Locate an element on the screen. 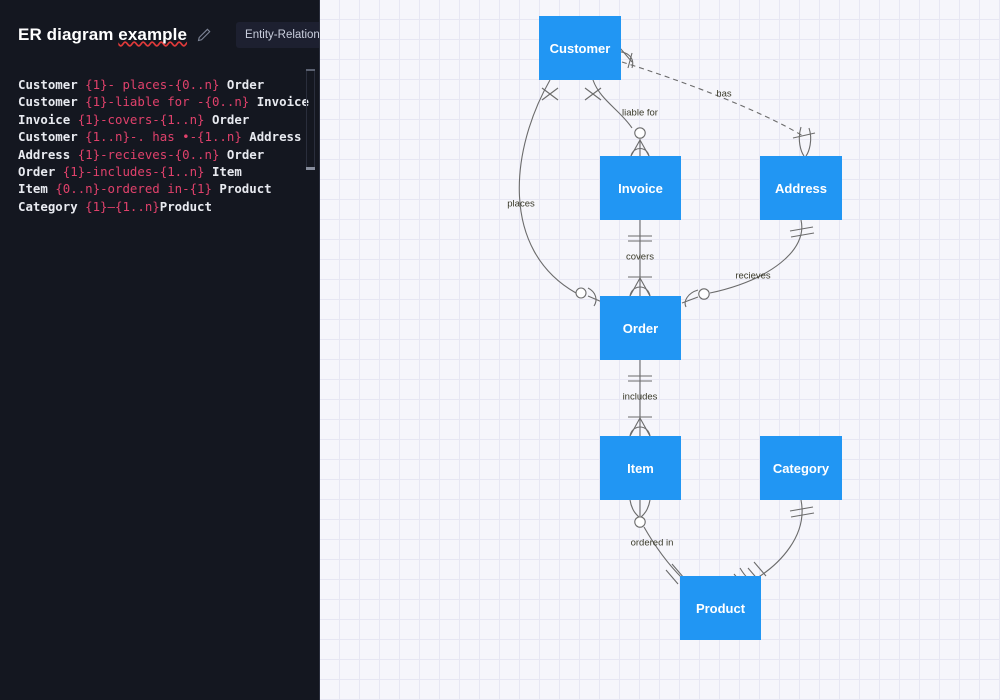 The image size is (1000, 700). code-relation: {1}- places-{0..n} is located at coordinates (152, 84).